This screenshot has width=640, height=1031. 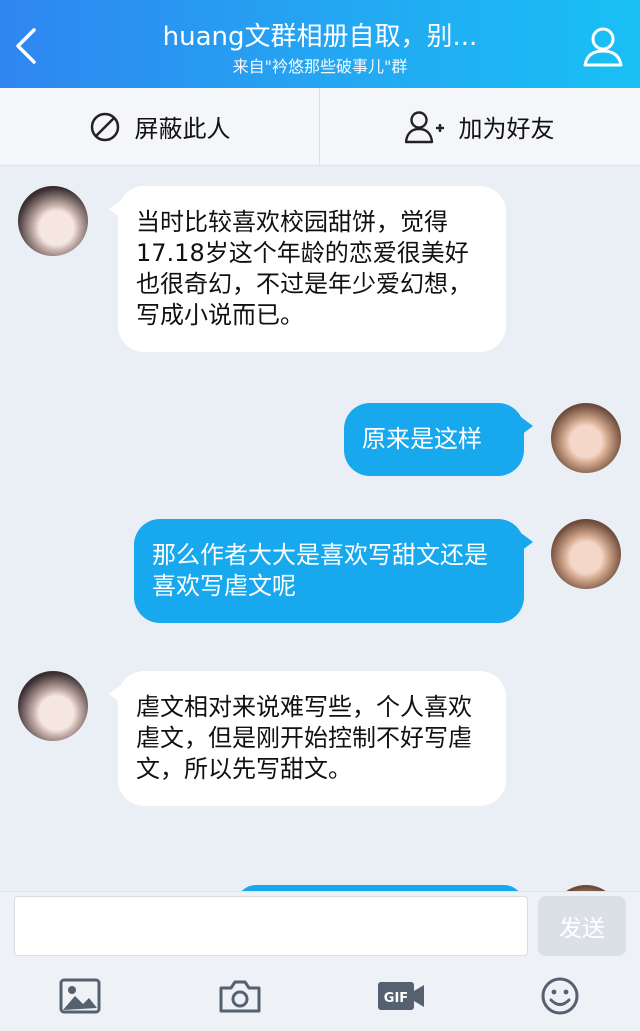 I want to click on svg-text: GIF, so click(x=396, y=998).